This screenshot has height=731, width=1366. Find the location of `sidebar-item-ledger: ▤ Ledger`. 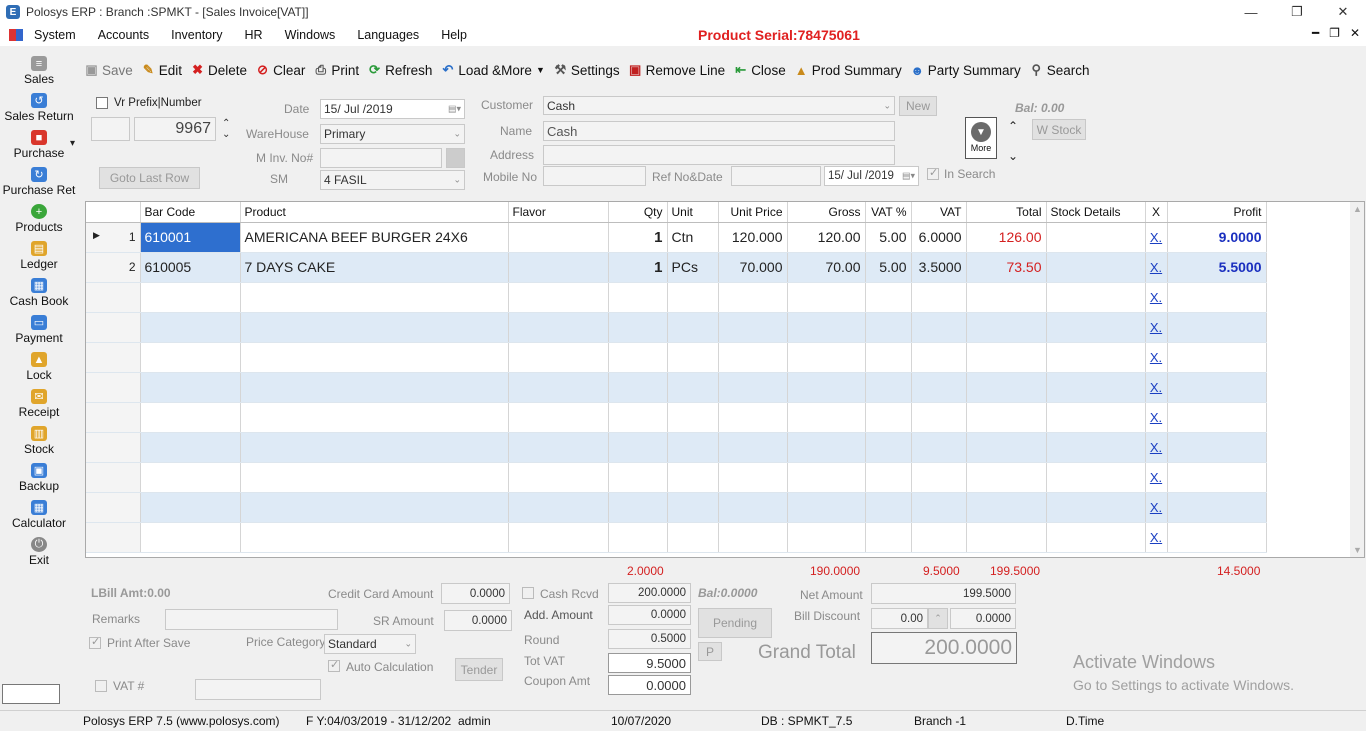

sidebar-item-ledger: ▤ Ledger is located at coordinates (39, 255).